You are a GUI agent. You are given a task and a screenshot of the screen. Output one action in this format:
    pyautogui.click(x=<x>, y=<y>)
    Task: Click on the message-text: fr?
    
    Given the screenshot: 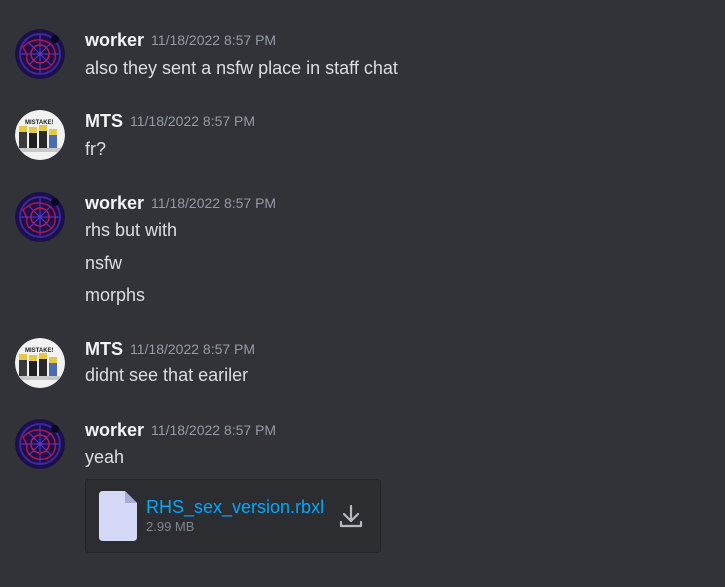 What is the action you would take?
    pyautogui.click(x=96, y=149)
    